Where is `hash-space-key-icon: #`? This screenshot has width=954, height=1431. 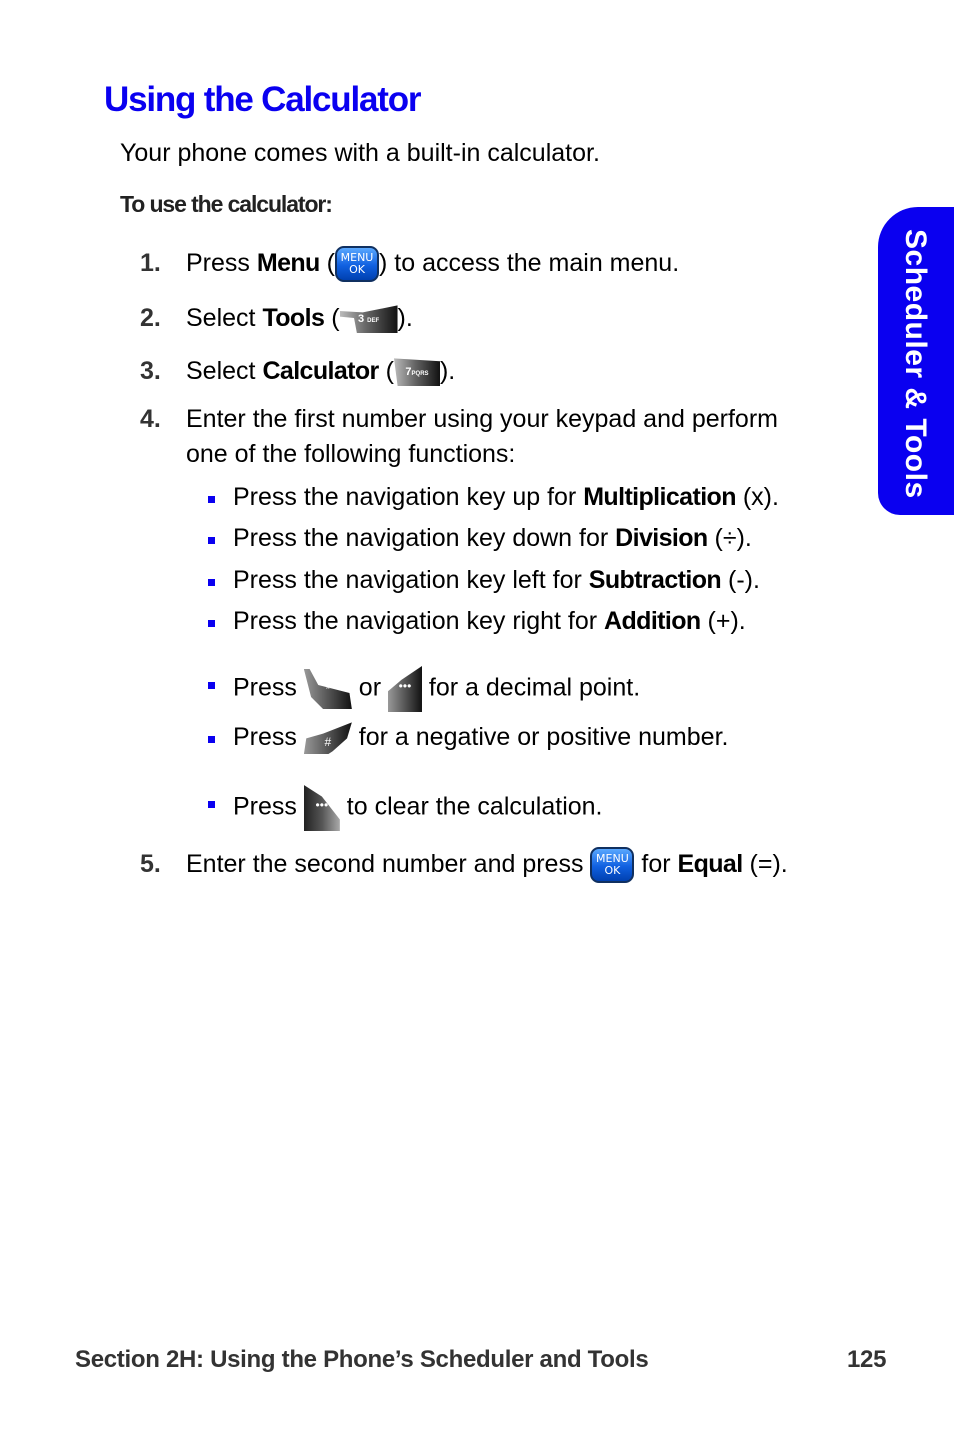
hash-space-key-icon: # is located at coordinates (327, 738).